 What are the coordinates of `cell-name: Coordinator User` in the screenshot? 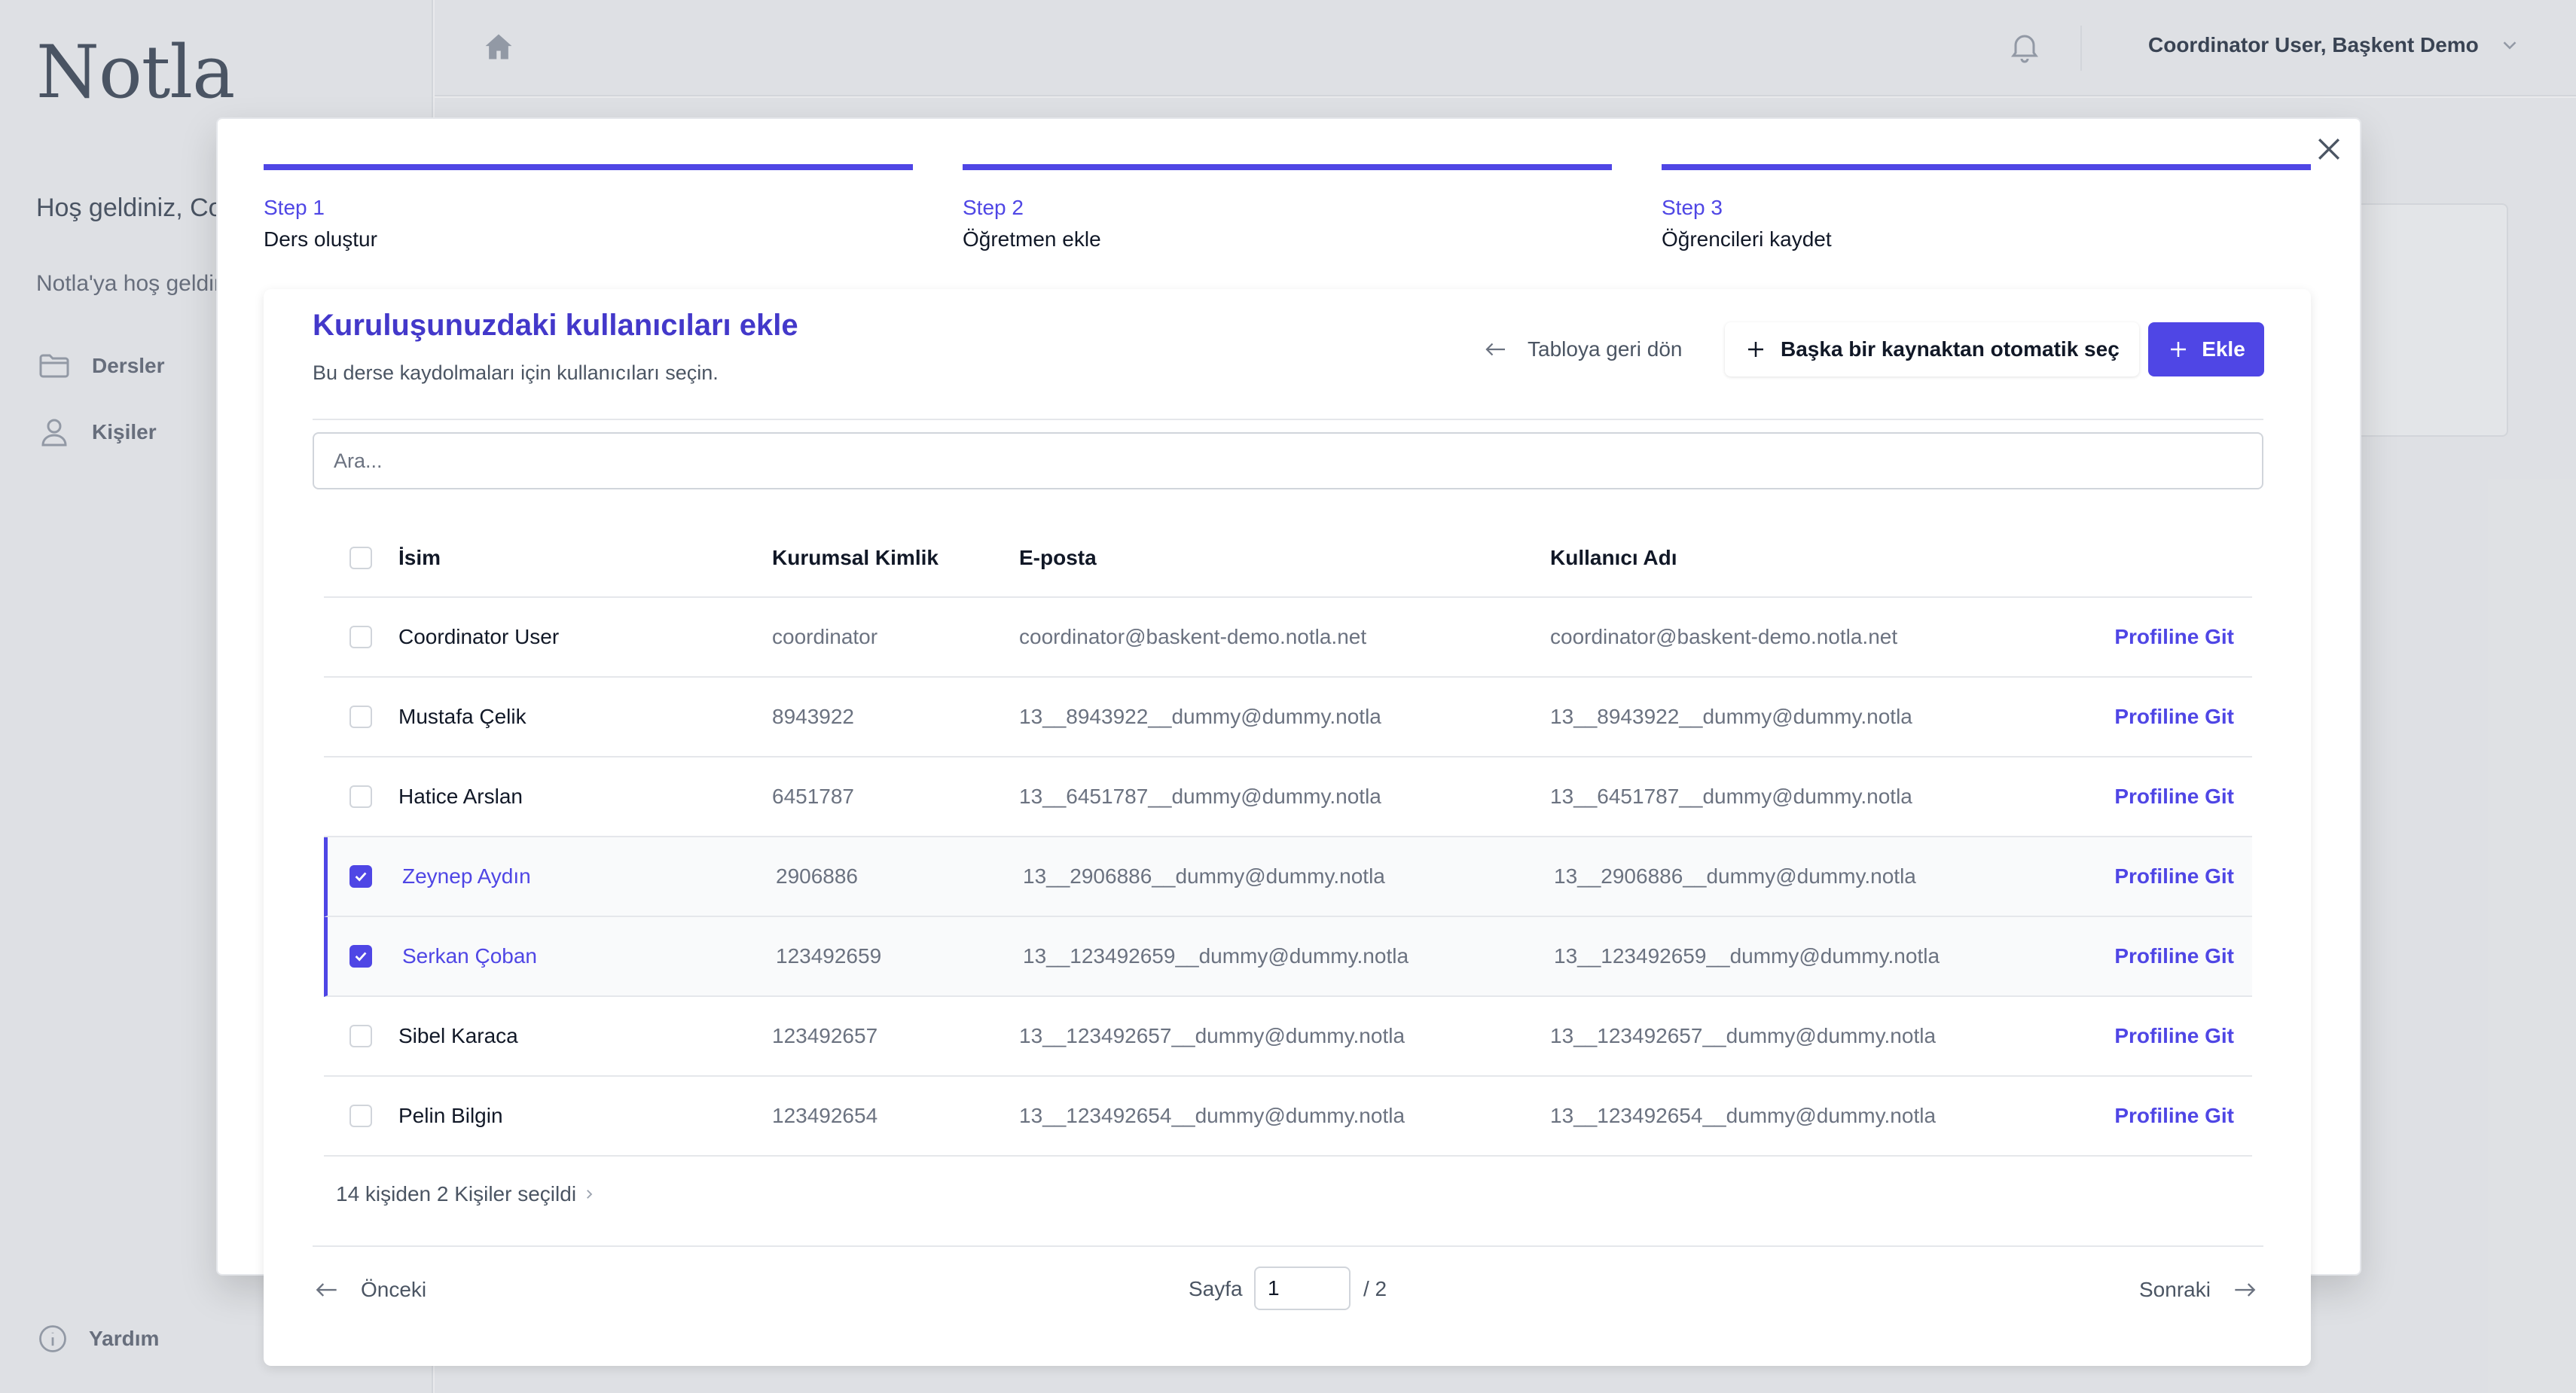 It's located at (479, 636).